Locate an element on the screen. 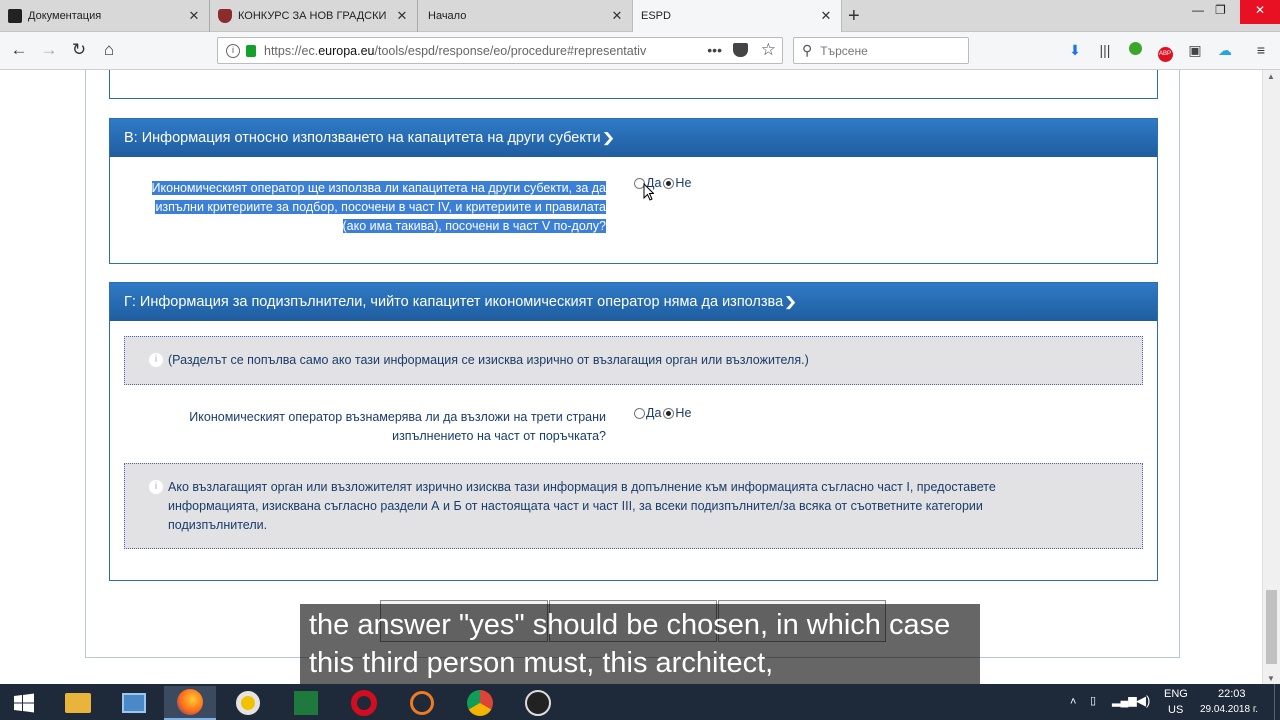 The image size is (1280, 720). close-window-icon: ✕ is located at coordinates (1260, 12).